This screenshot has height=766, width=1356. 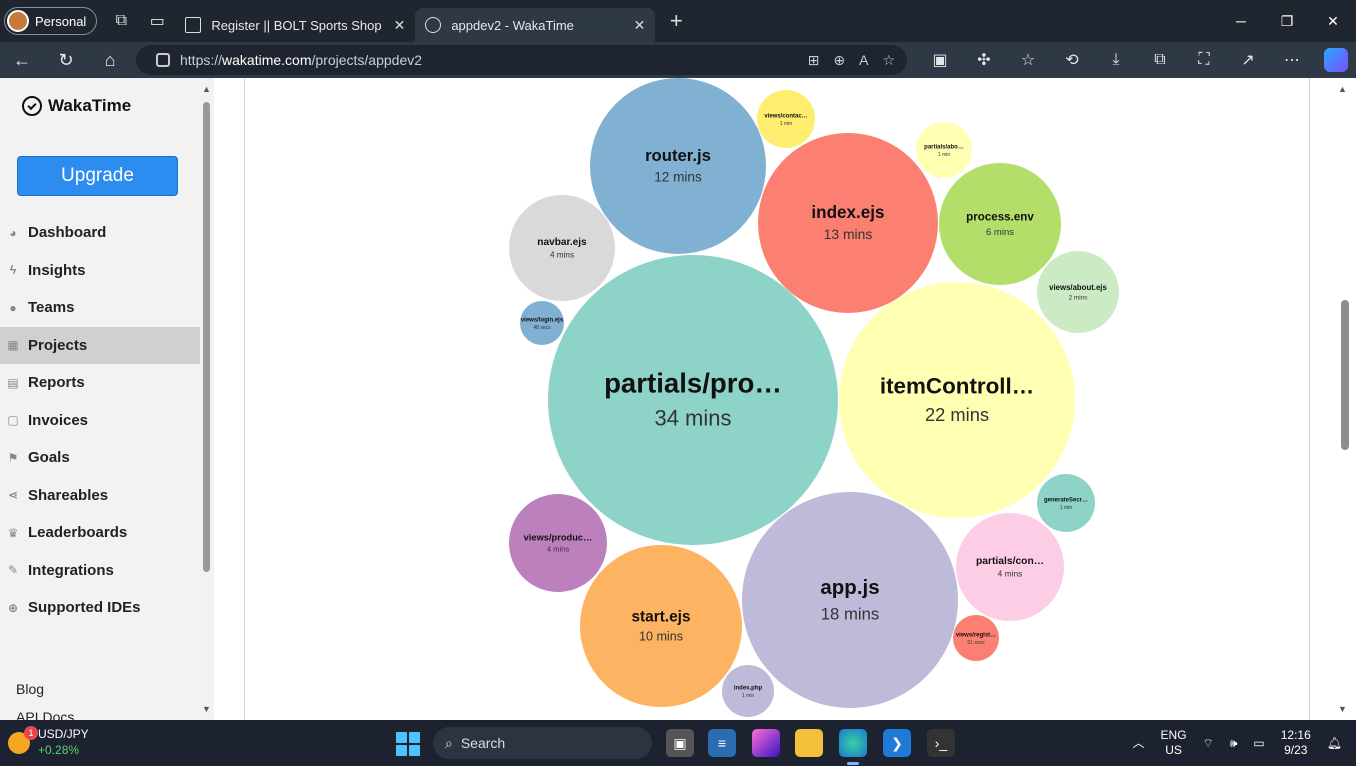 What do you see at coordinates (100, 533) in the screenshot?
I see `sidebar-item-leaderboards: ♛ Leaderboards` at bounding box center [100, 533].